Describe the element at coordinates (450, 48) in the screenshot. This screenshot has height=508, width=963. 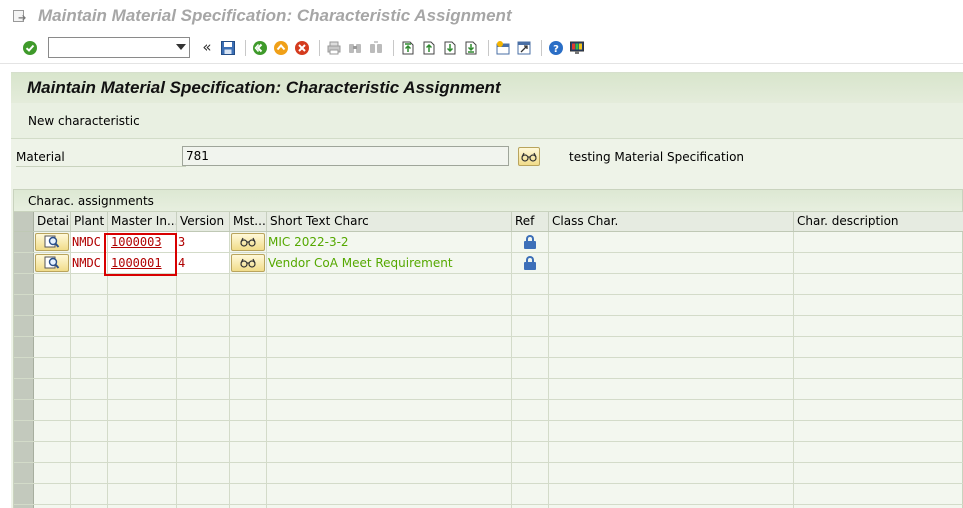
I see `next-page-icon` at that location.